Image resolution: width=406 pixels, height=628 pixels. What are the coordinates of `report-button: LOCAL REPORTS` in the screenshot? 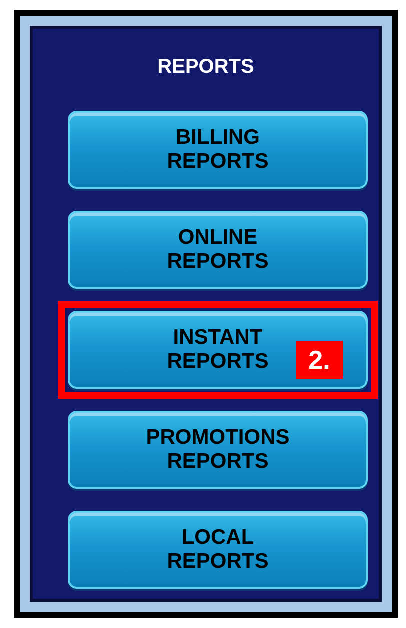 It's located at (218, 550).